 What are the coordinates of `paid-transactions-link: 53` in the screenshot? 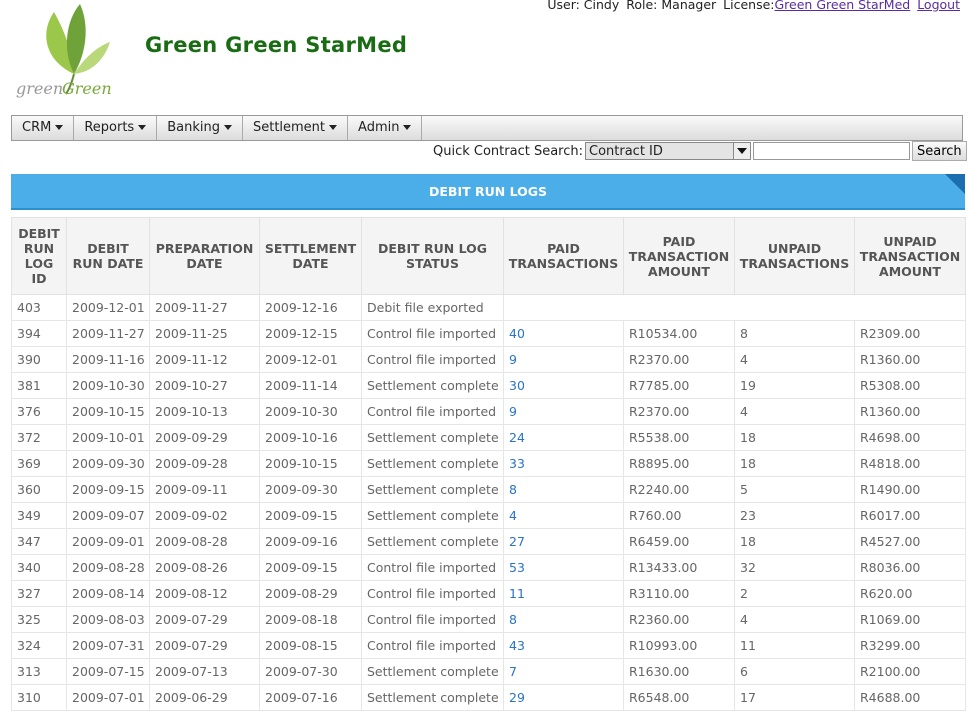 It's located at (563, 567).